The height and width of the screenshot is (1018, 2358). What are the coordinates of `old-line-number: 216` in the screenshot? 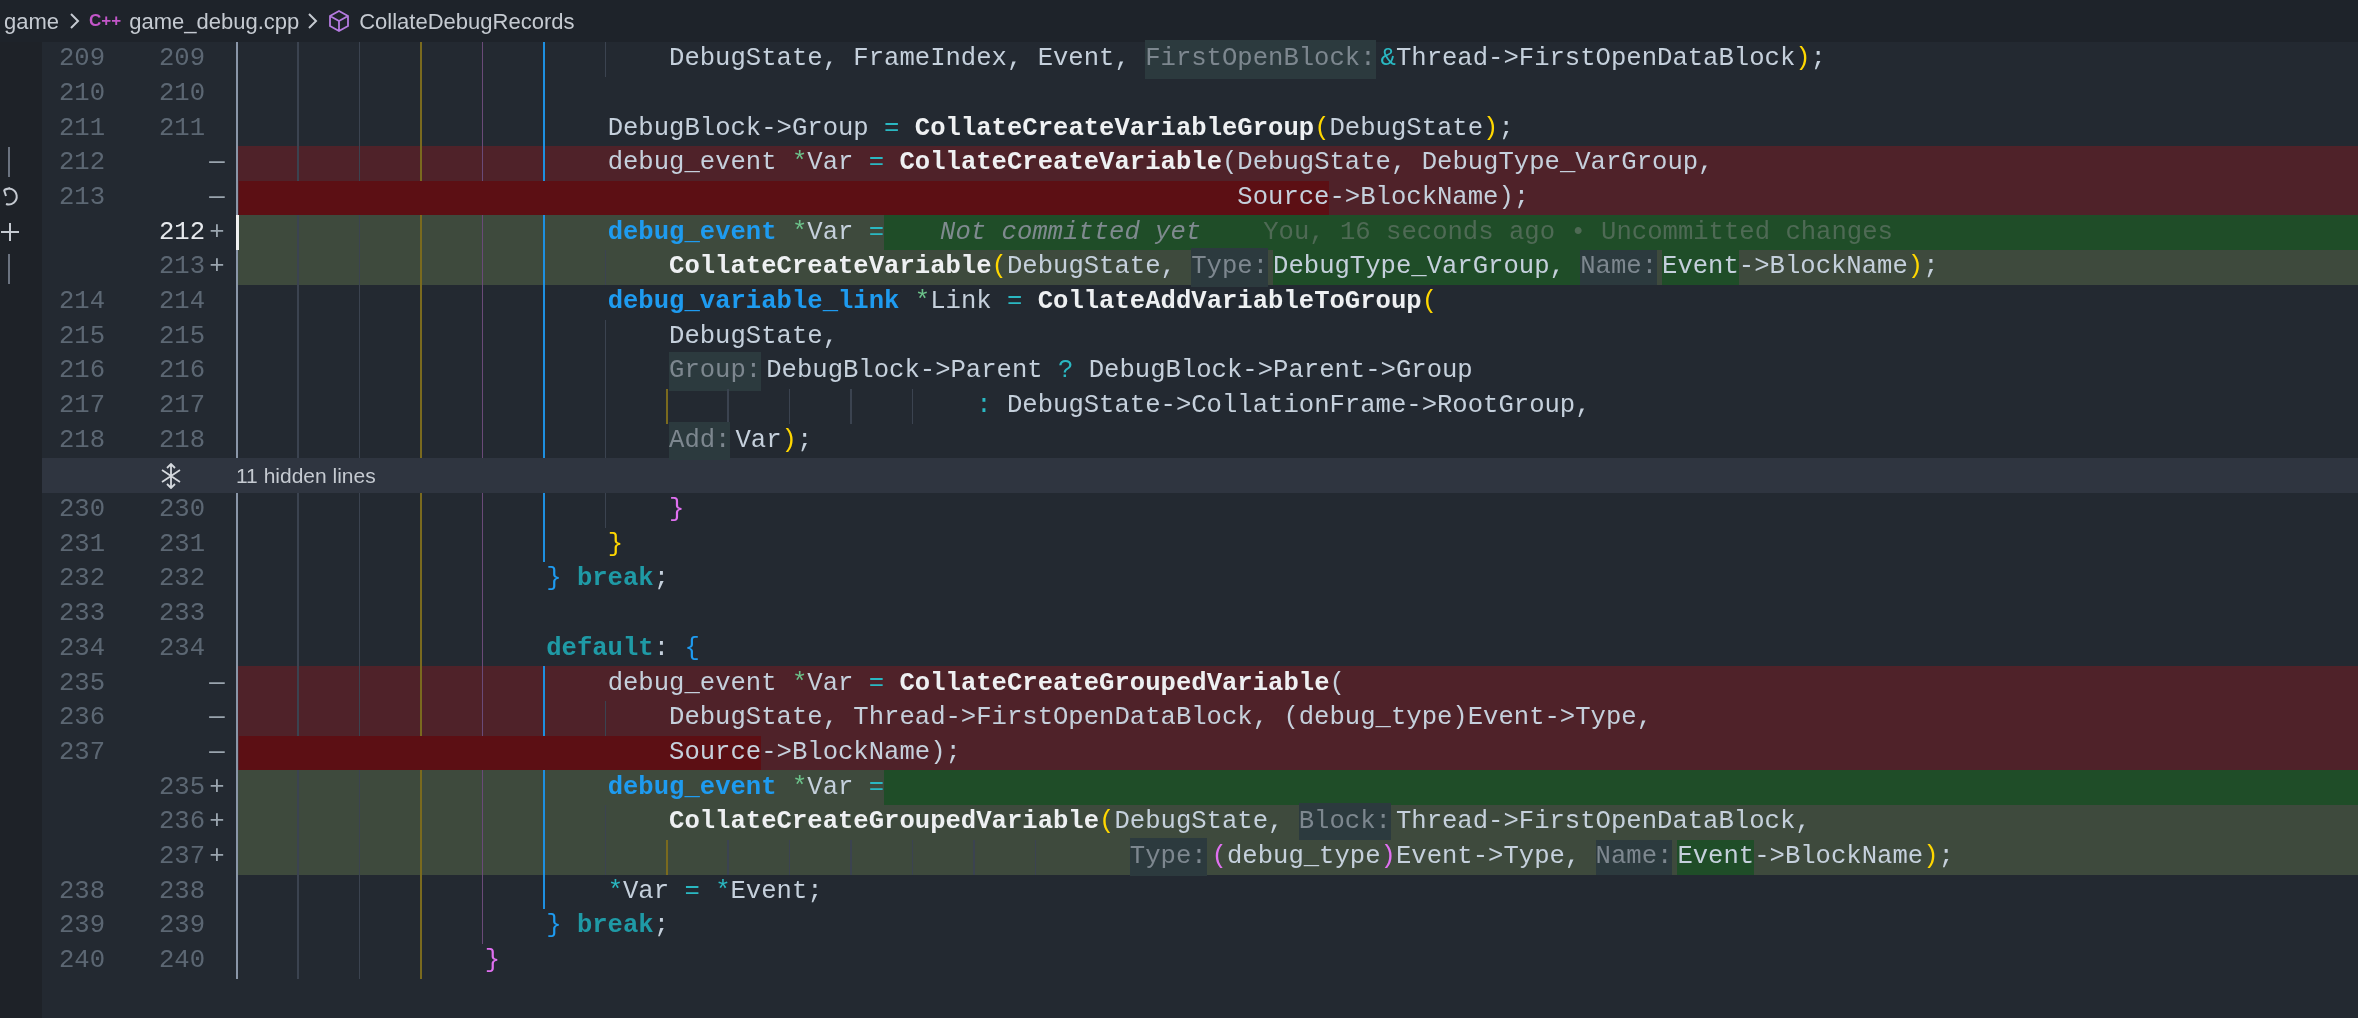 It's located at (81, 371).